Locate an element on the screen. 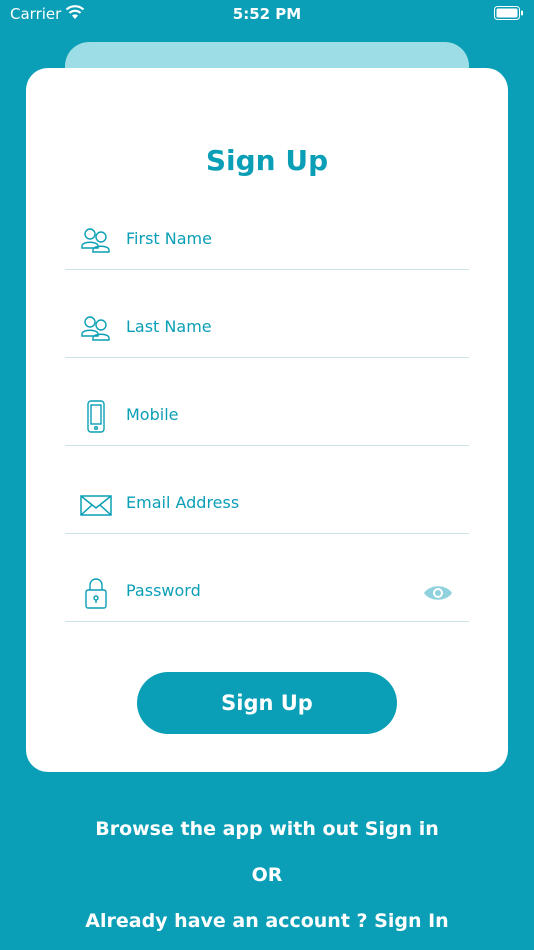 The image size is (534, 950). envelope-icon is located at coordinates (96, 504).